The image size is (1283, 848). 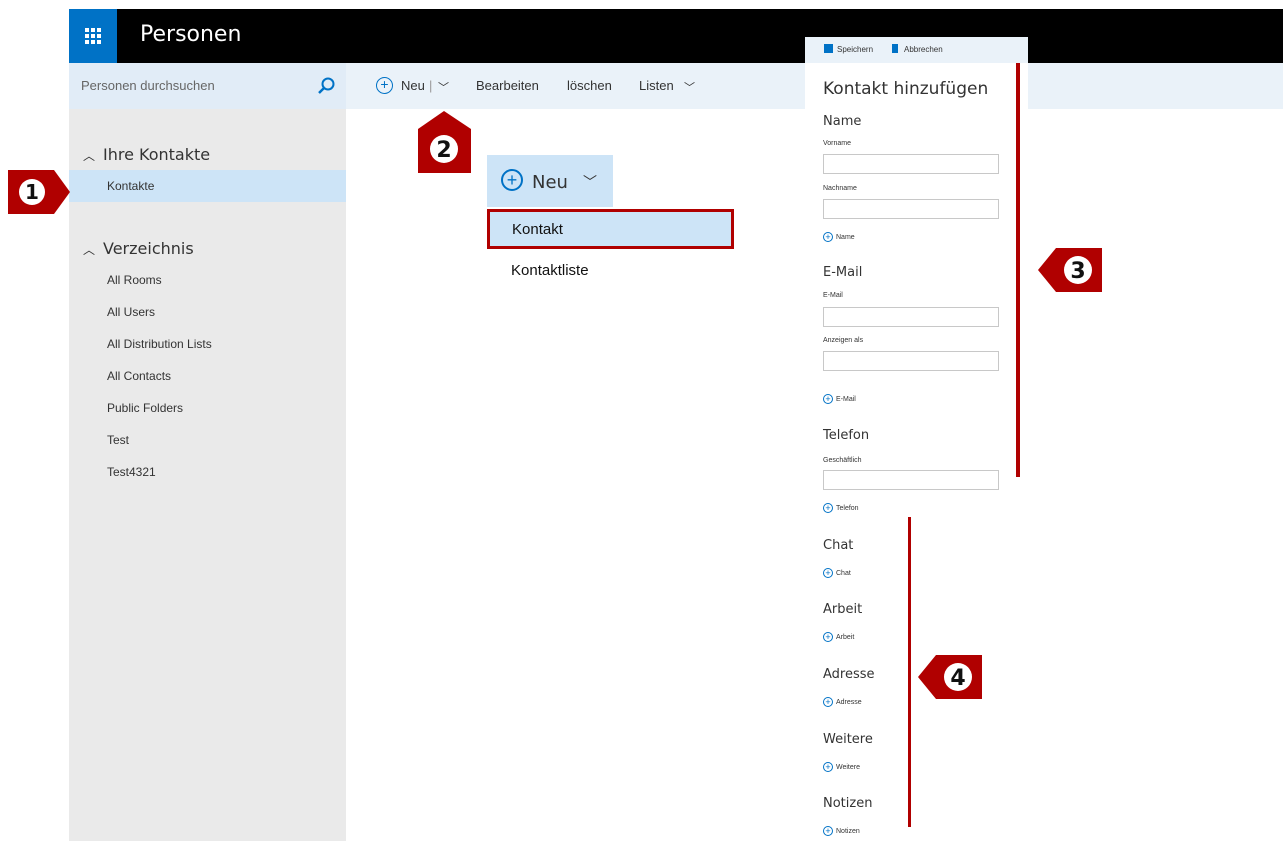 I want to click on nav-item-contacts: Kontakte, so click(x=207, y=186).